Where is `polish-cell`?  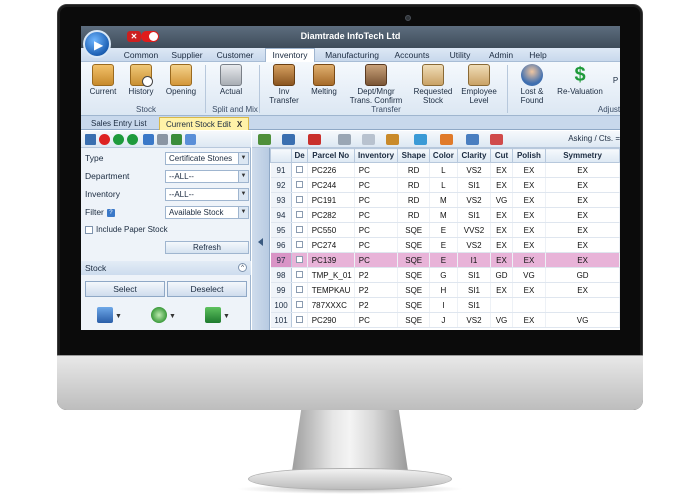
polish-cell is located at coordinates (529, 305).